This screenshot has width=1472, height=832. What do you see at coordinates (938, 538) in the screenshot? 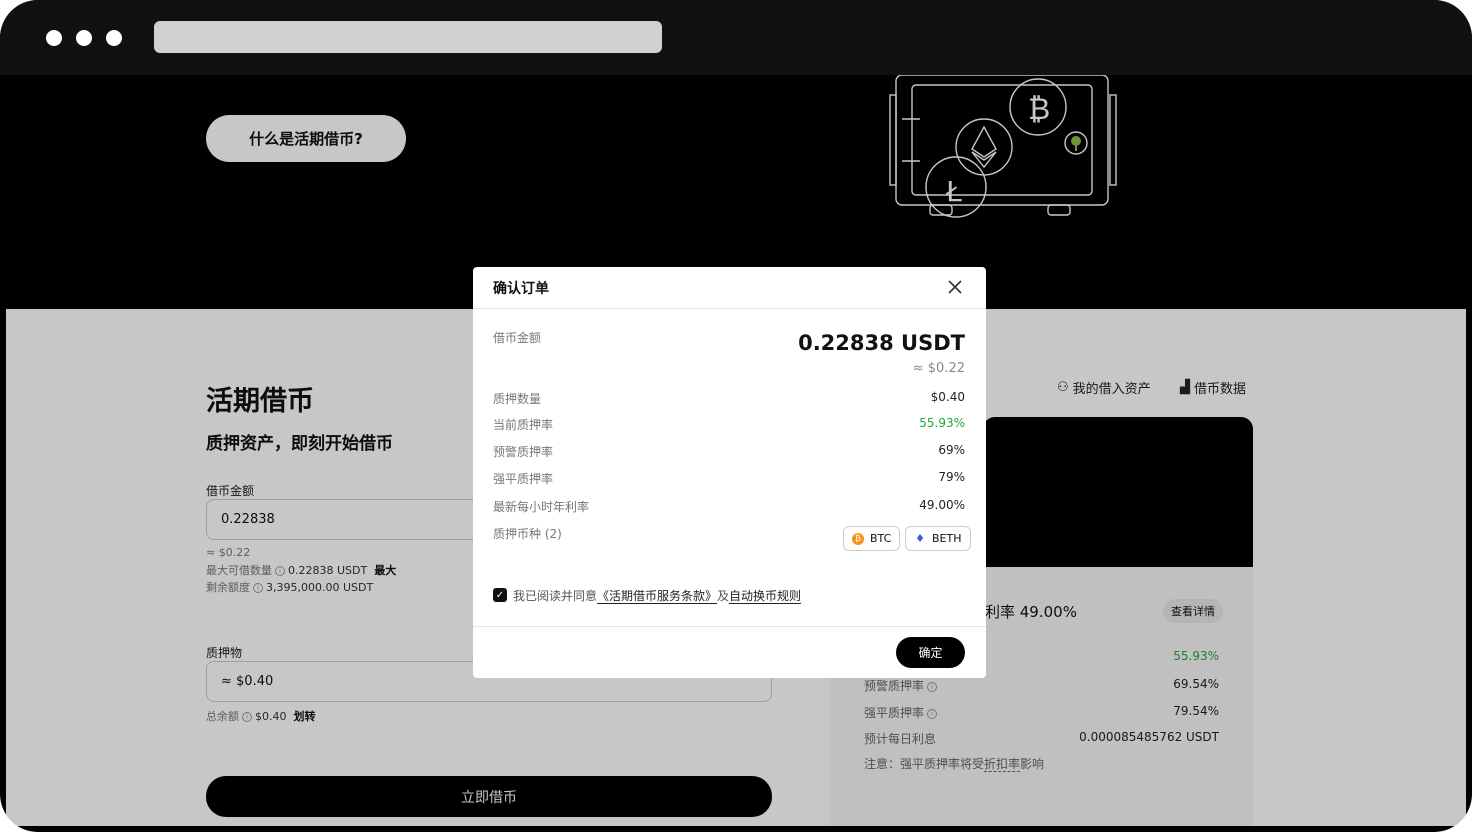
I see `coin-tag-beth: ♦ BETH` at bounding box center [938, 538].